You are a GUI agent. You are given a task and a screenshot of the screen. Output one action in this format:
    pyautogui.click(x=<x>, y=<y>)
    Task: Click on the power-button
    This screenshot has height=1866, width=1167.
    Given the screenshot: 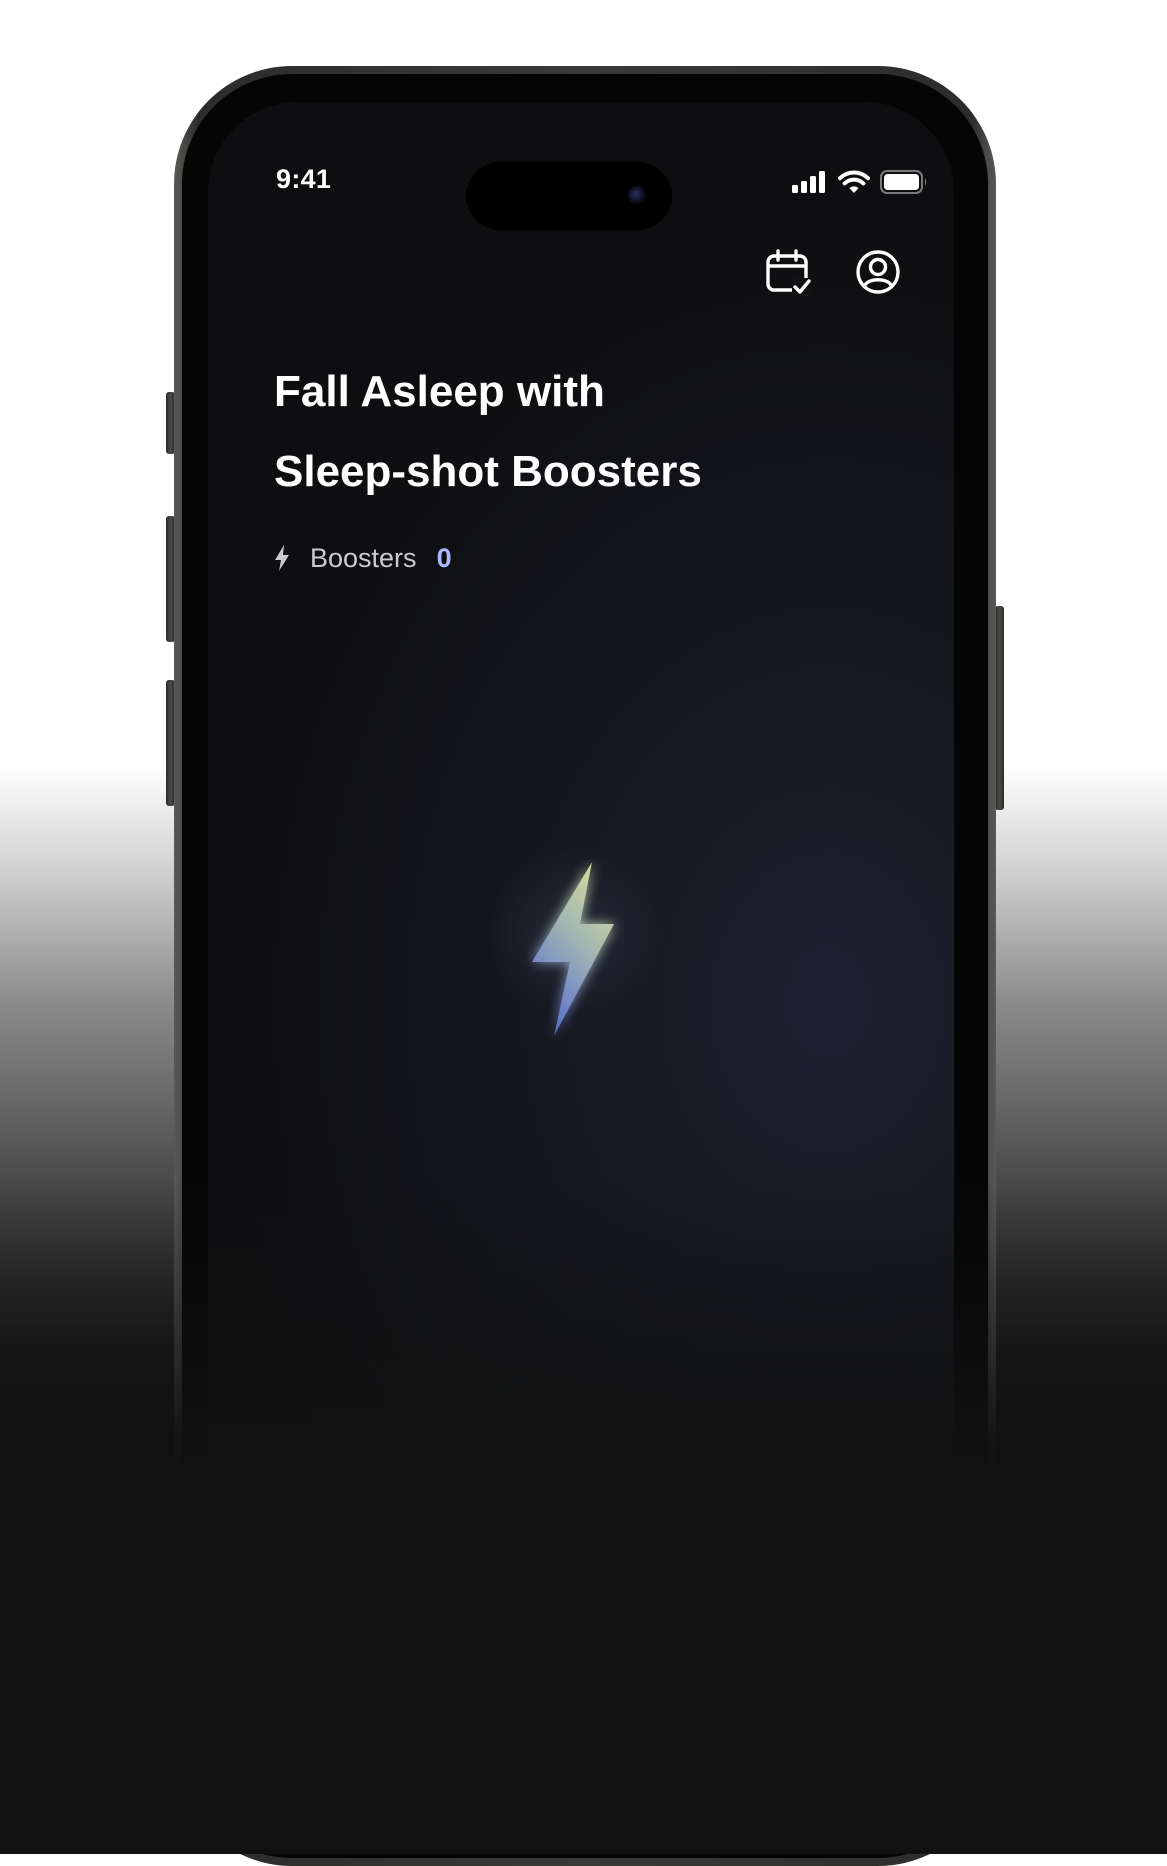 What is the action you would take?
    pyautogui.click(x=999, y=708)
    